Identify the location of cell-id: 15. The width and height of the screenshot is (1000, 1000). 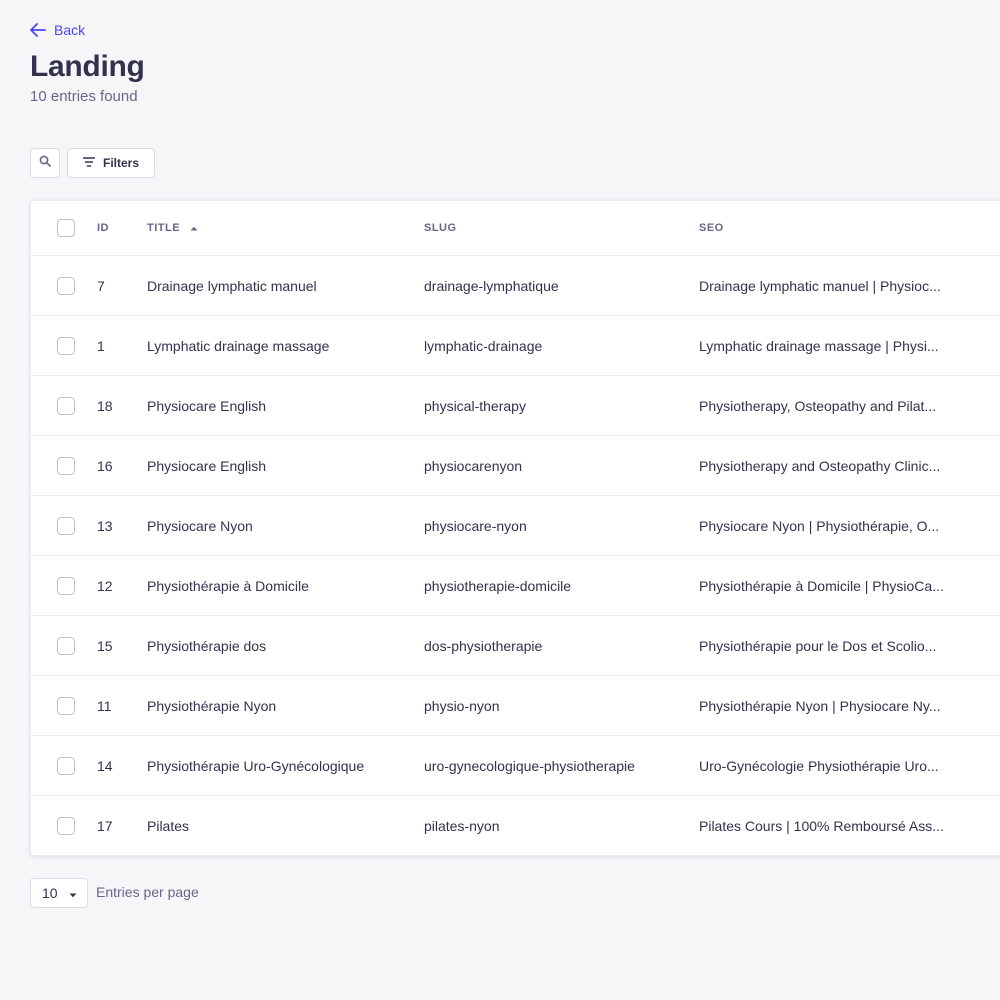
(105, 645).